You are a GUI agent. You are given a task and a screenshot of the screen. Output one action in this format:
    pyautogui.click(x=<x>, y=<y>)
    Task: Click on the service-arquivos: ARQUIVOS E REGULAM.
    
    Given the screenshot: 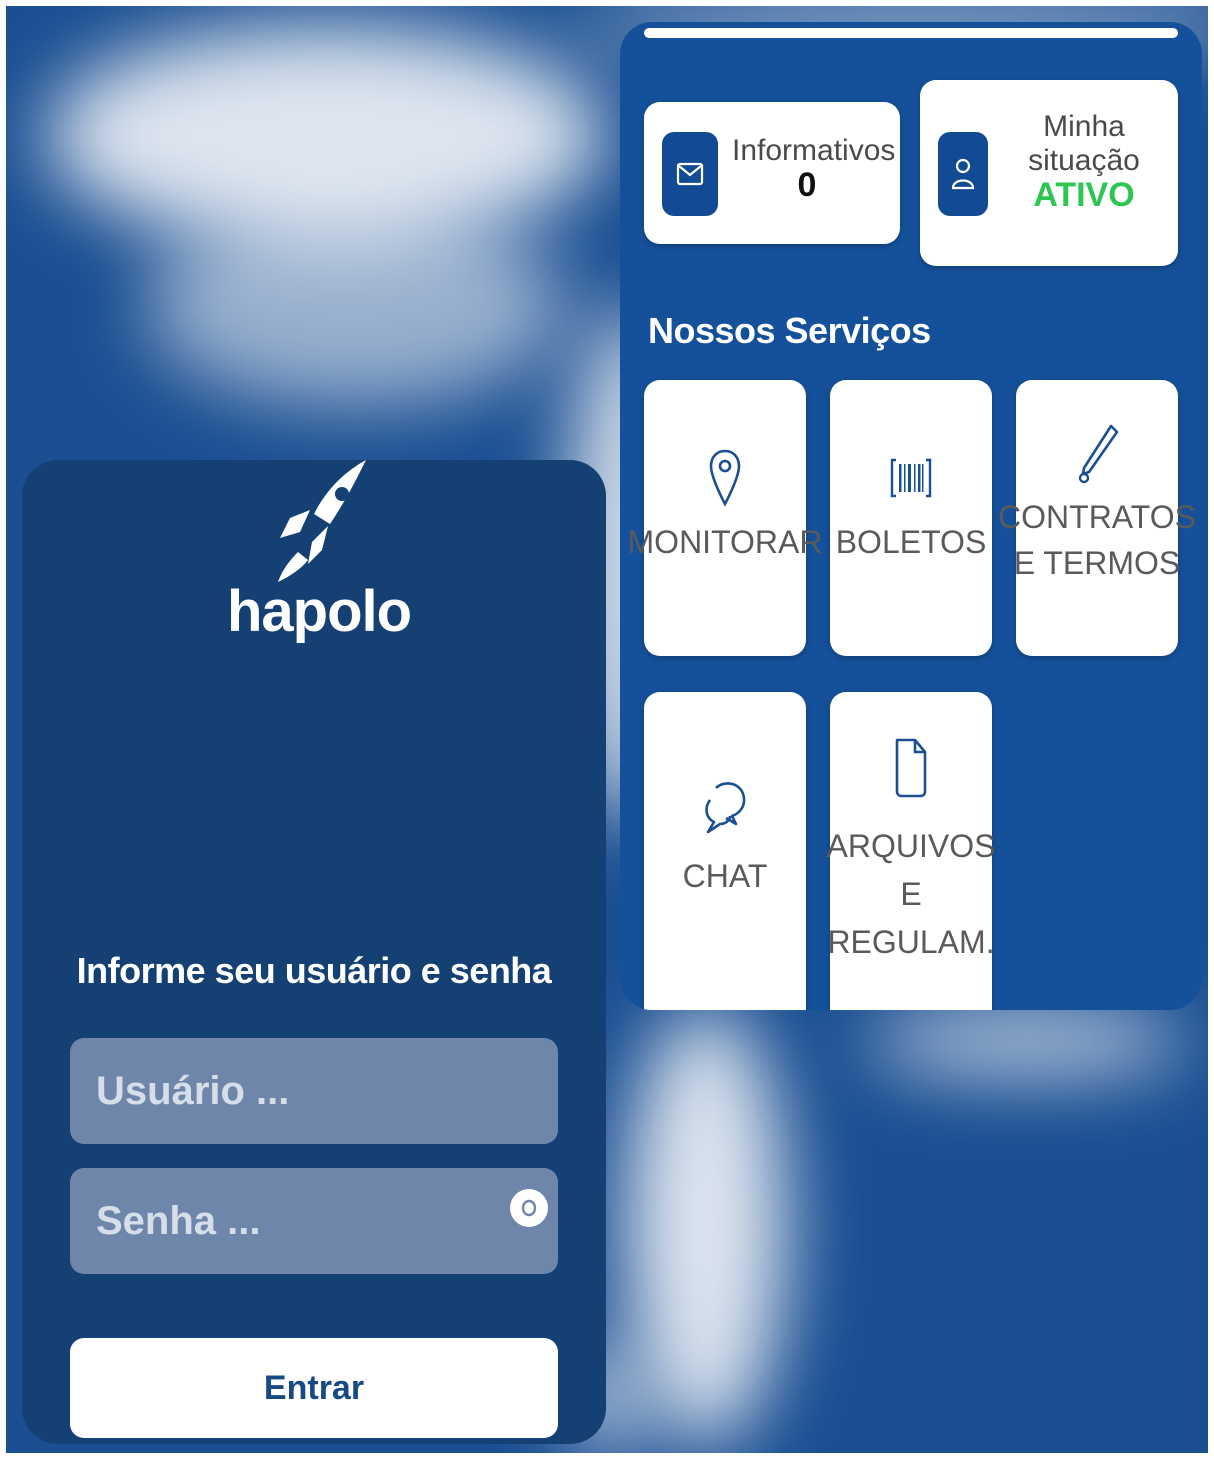 What is the action you would take?
    pyautogui.click(x=911, y=851)
    